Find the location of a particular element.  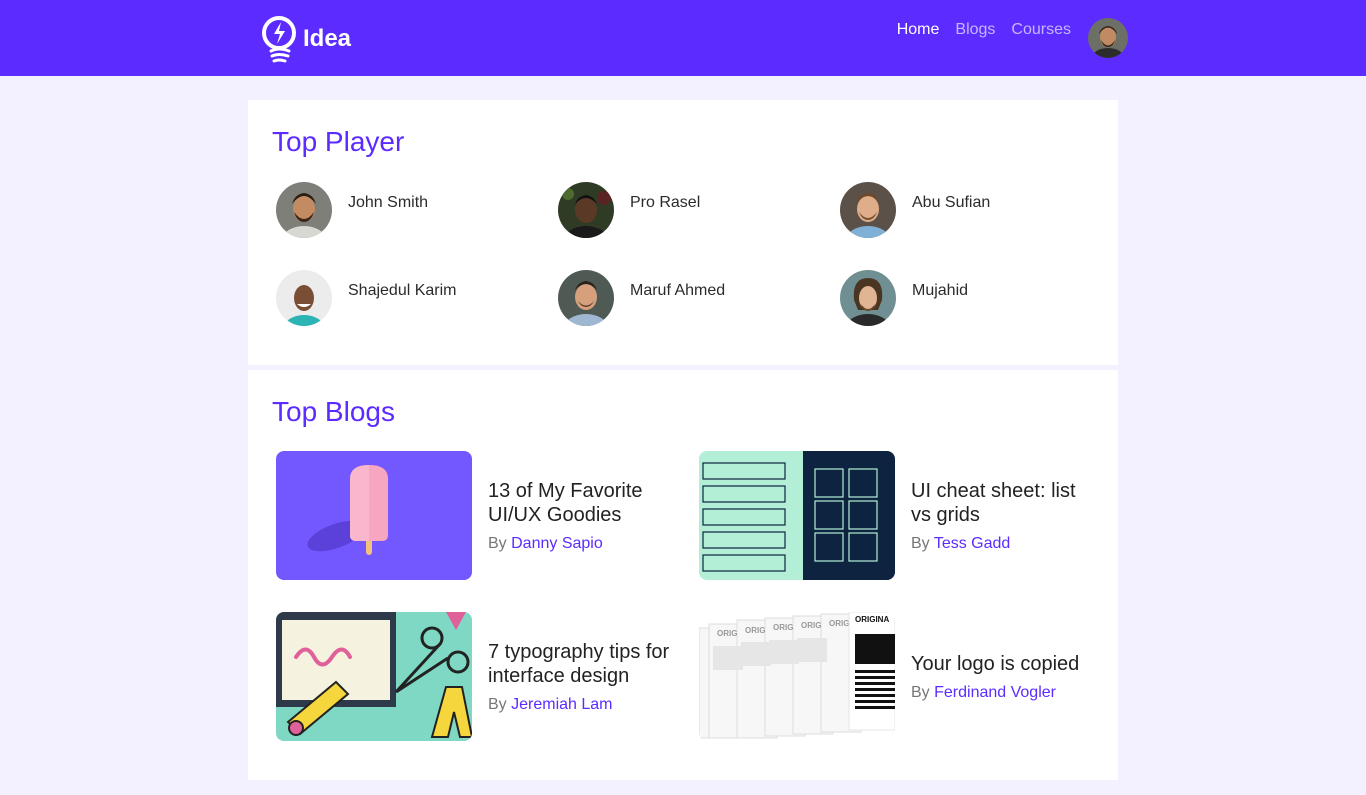

nav-courses: Courses is located at coordinates (1041, 30).